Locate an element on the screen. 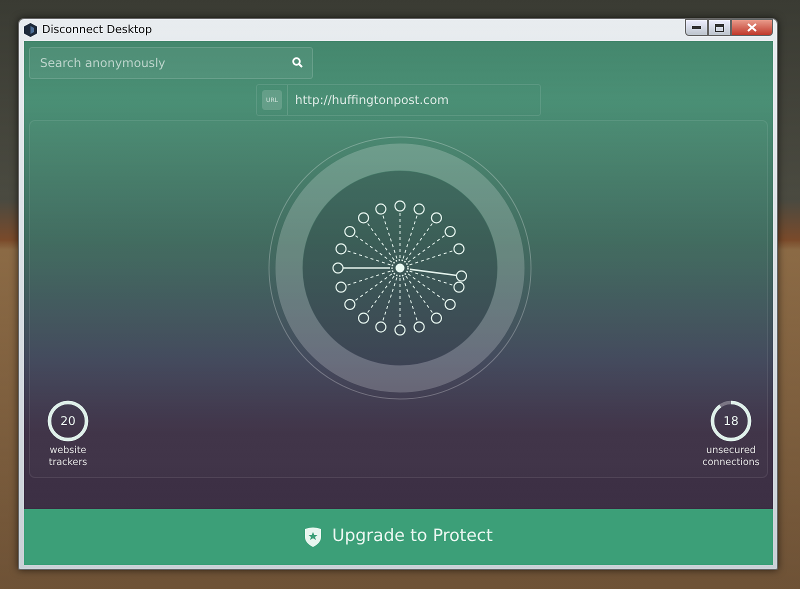 The height and width of the screenshot is (589, 800). app-logo-icon is located at coordinates (30, 30).